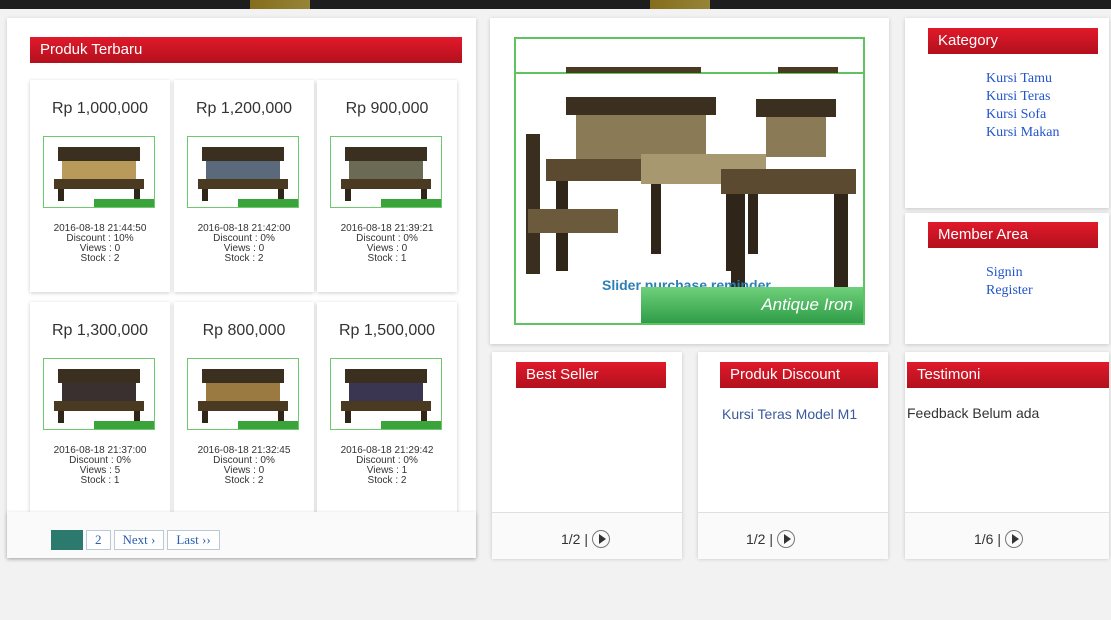 This screenshot has height=620, width=1111. I want to click on product-price: Rp 1,500,000, so click(387, 330).